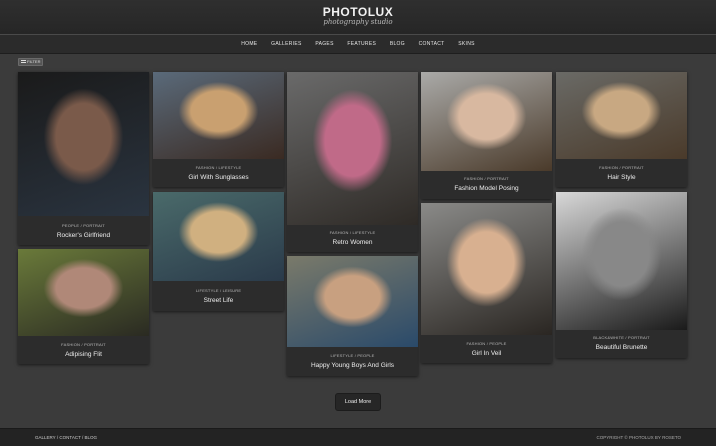 Image resolution: width=716 pixels, height=446 pixels. I want to click on nav-item-galleries: GALLERIES, so click(286, 44).